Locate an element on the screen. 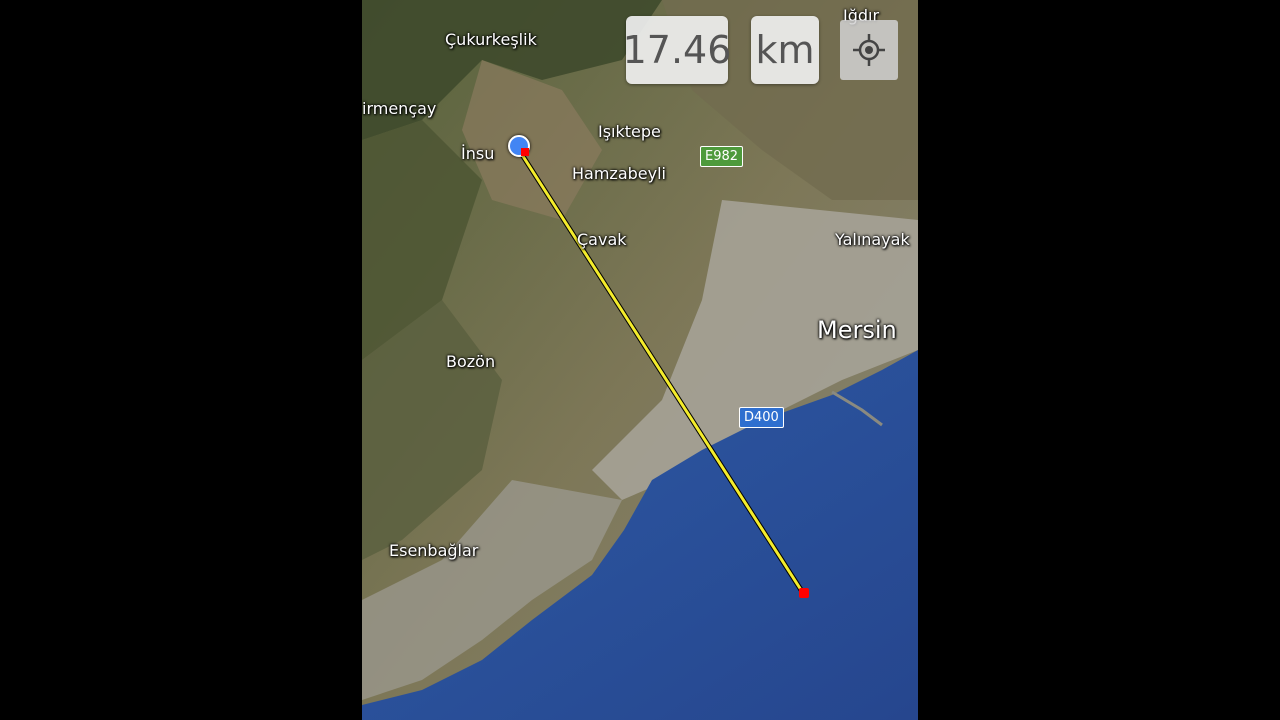  road-shield-d400: D400 is located at coordinates (761, 417).